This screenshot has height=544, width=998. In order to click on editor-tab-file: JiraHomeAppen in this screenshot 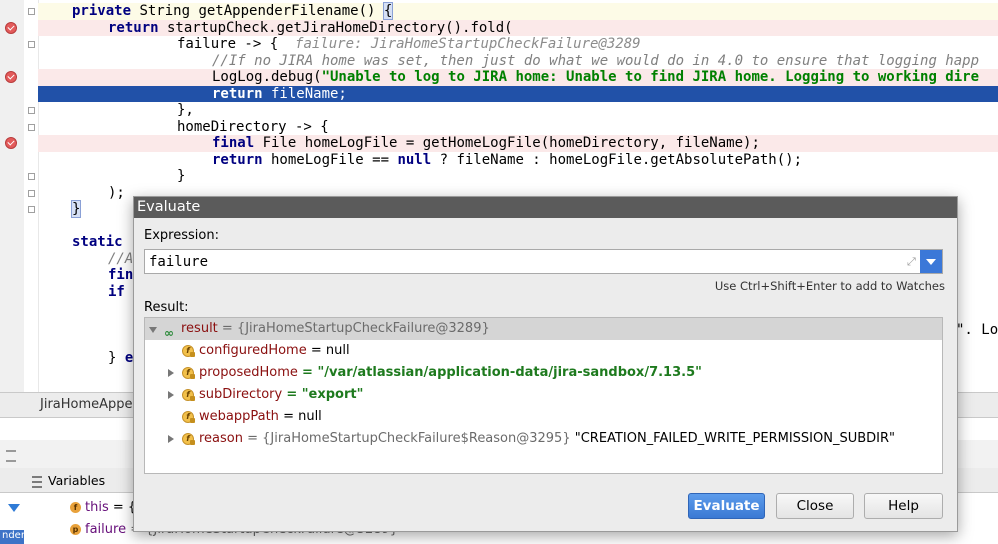, I will do `click(90, 404)`.